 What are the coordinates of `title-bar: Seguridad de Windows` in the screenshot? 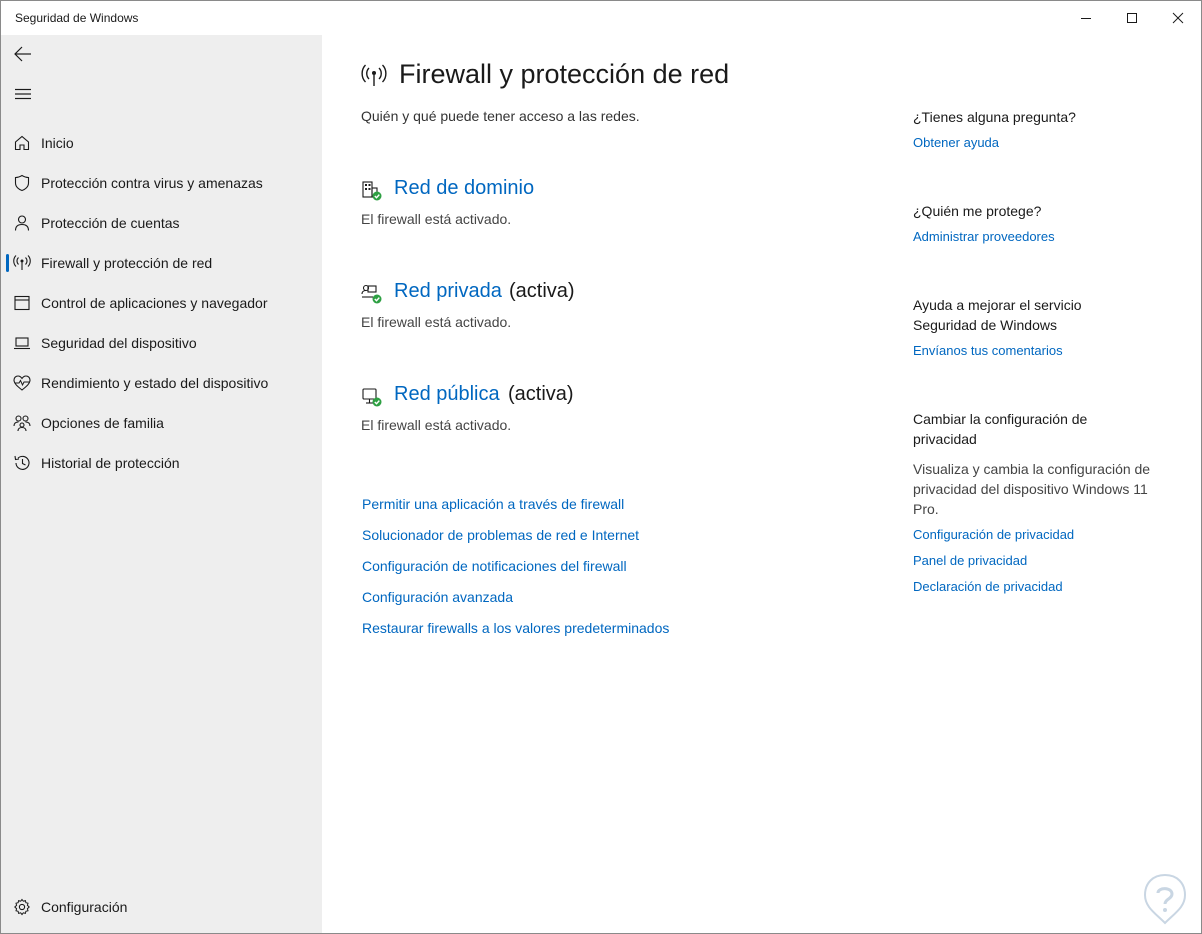 It's located at (601, 18).